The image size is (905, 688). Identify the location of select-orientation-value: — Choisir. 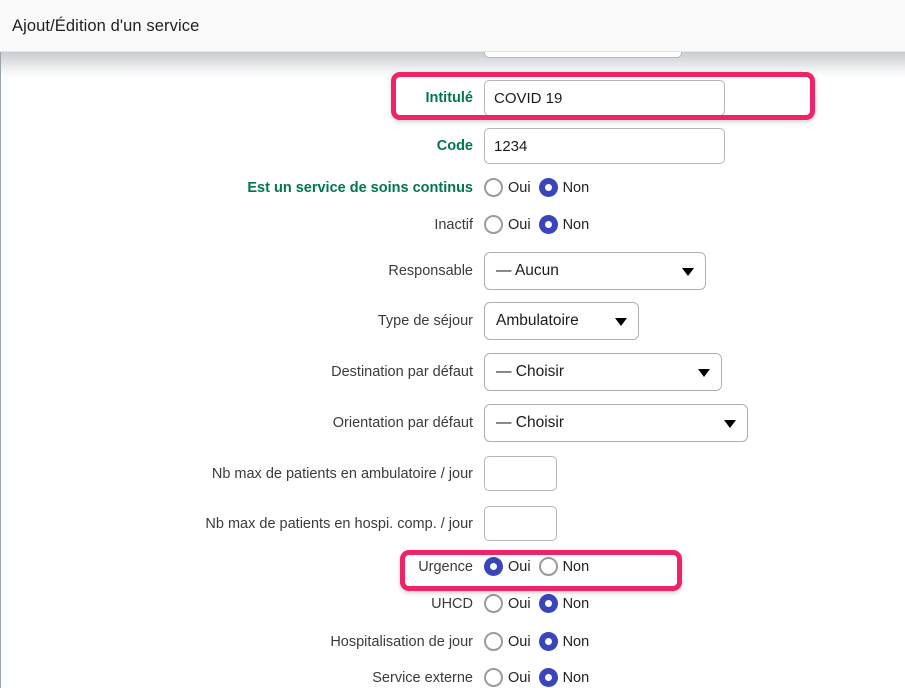
(530, 422).